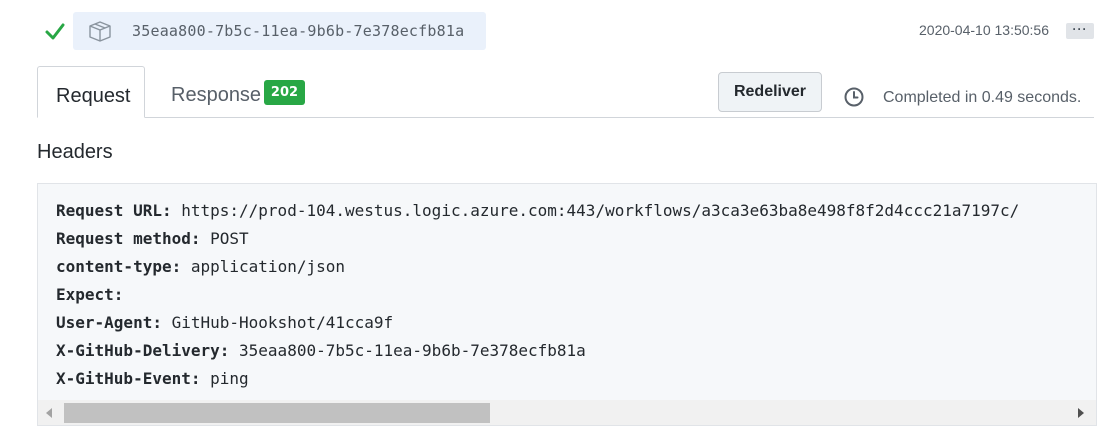 The height and width of the screenshot is (439, 1114). I want to click on delivery-guid-pill: 35eaa800-7b5c-11ea-9b6b-7e378ecfb81a, so click(279, 31).